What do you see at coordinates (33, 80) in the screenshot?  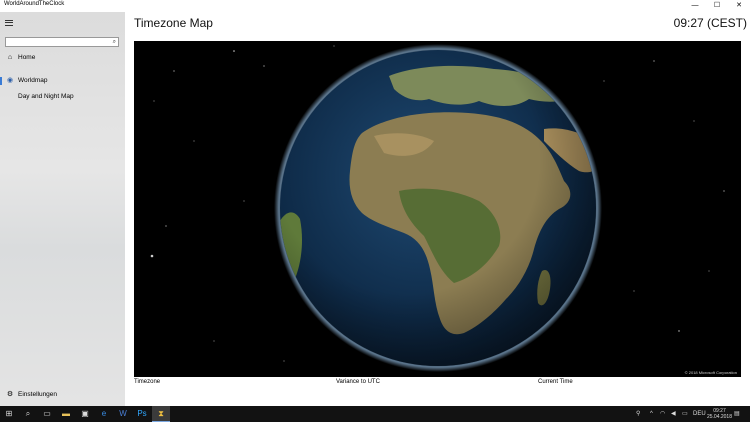 I see `sidebar-item-label: Worldmap` at bounding box center [33, 80].